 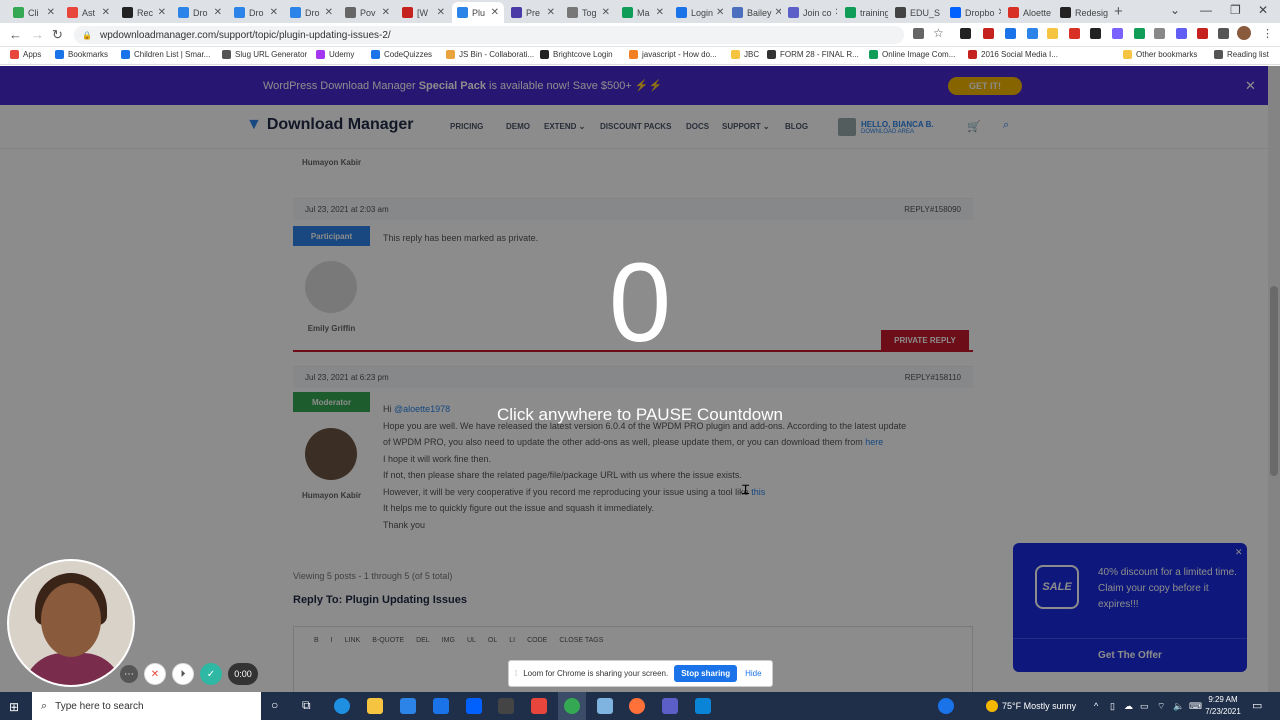 What do you see at coordinates (698, 12) in the screenshot?
I see `browser-tab: Login ✕` at bounding box center [698, 12].